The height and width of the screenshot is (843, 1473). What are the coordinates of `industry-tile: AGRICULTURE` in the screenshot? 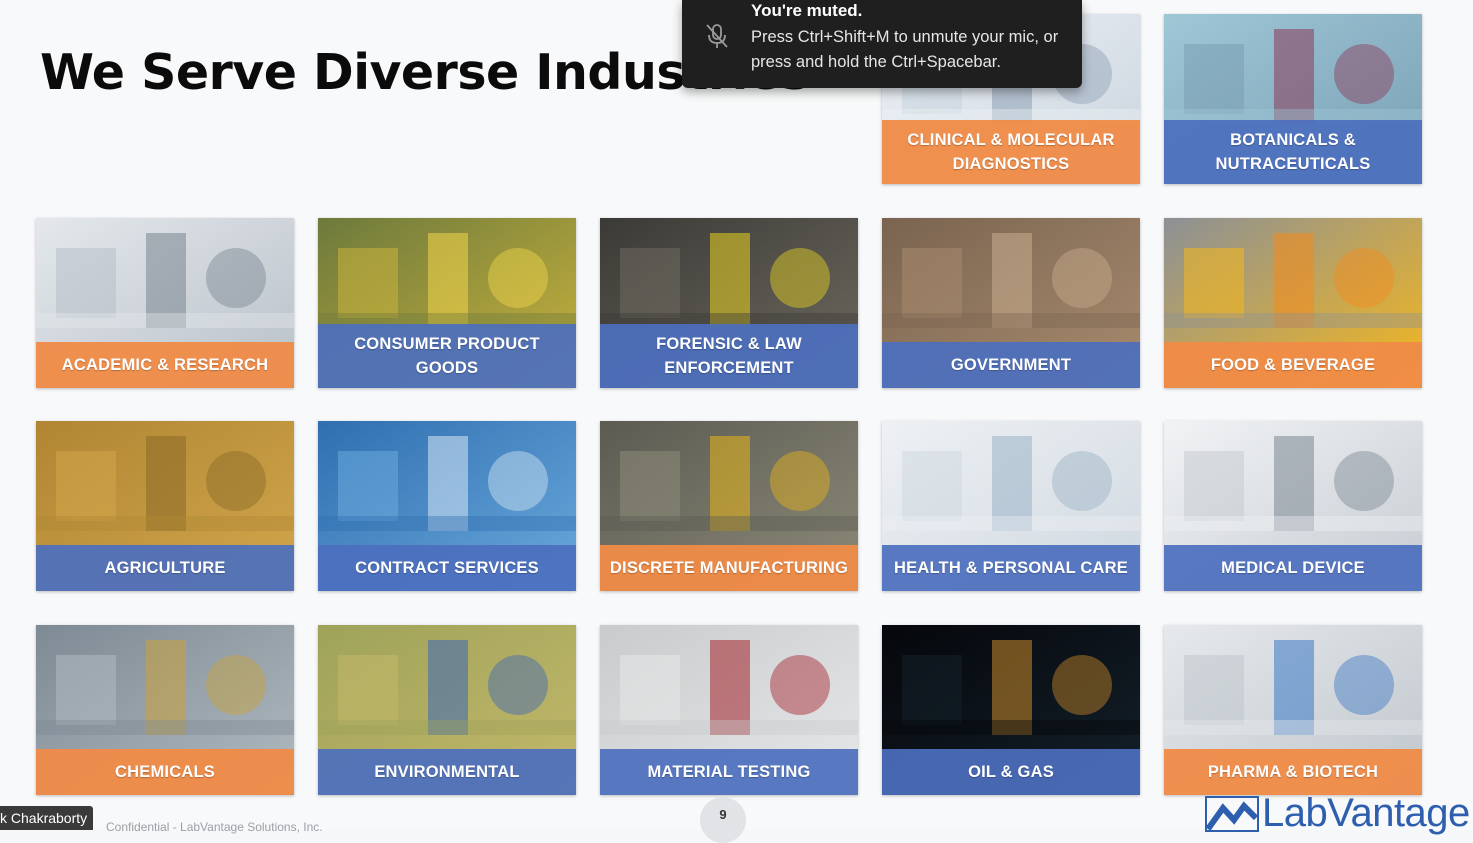 It's located at (165, 506).